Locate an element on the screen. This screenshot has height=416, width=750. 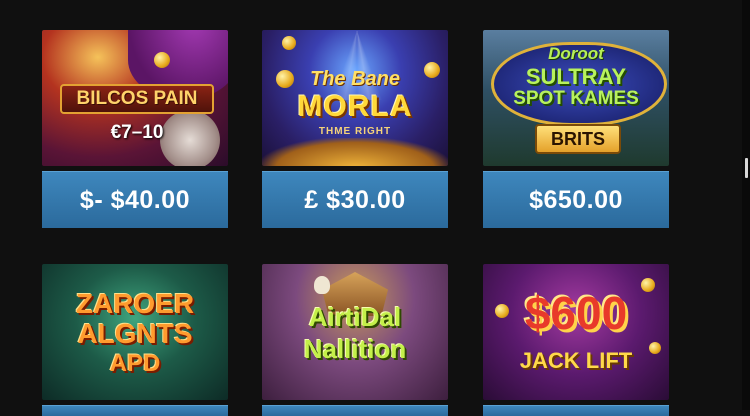
price-button-3: $650.00 is located at coordinates (576, 199).